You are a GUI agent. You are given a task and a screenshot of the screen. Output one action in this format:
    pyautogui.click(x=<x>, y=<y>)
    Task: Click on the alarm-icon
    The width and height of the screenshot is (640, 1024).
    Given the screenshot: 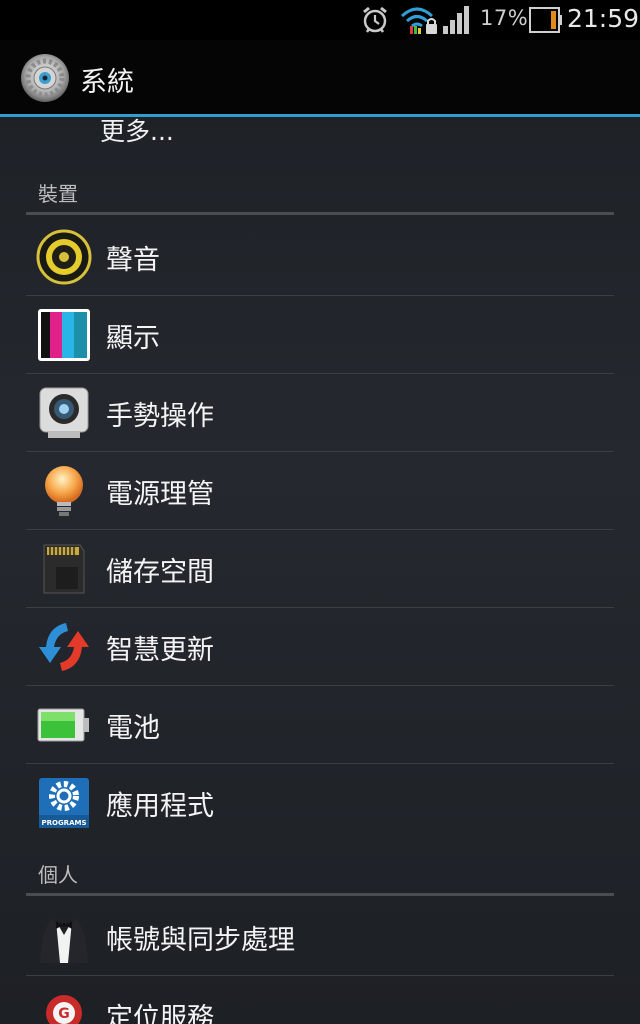 What is the action you would take?
    pyautogui.click(x=375, y=19)
    